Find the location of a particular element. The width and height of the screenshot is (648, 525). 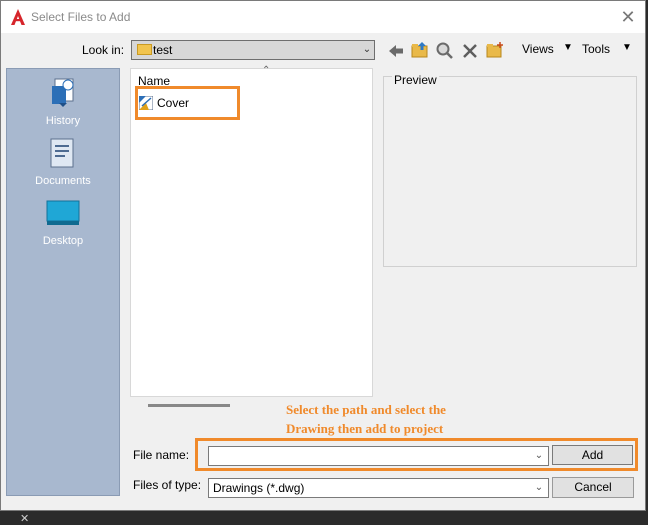

new-folder-icon is located at coordinates (495, 50).